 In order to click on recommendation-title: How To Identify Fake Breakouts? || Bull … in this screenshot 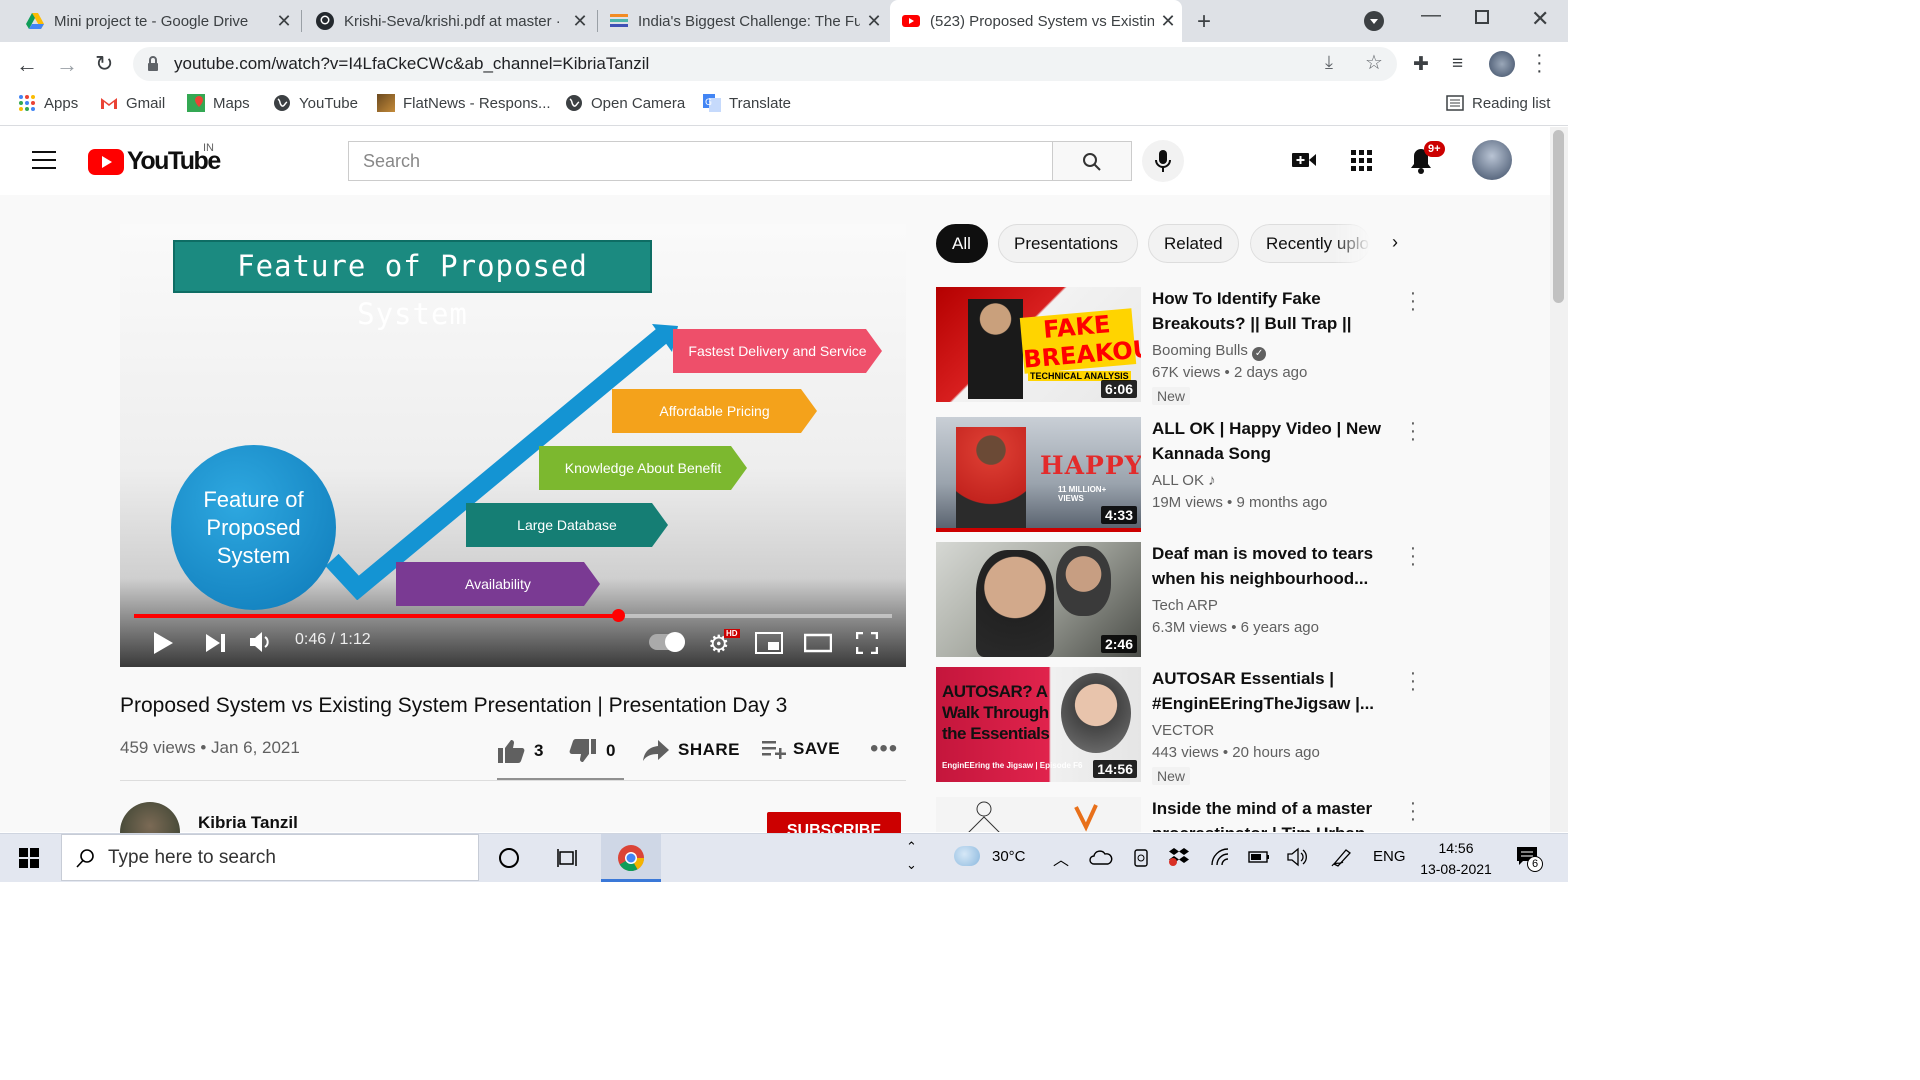, I will do `click(1276, 311)`.